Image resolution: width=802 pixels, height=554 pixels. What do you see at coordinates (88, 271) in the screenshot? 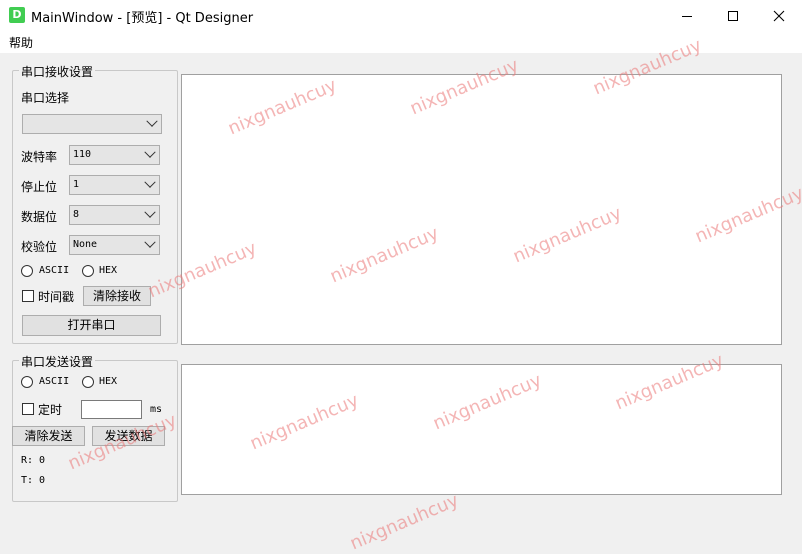
I see `receive-hex-radio` at bounding box center [88, 271].